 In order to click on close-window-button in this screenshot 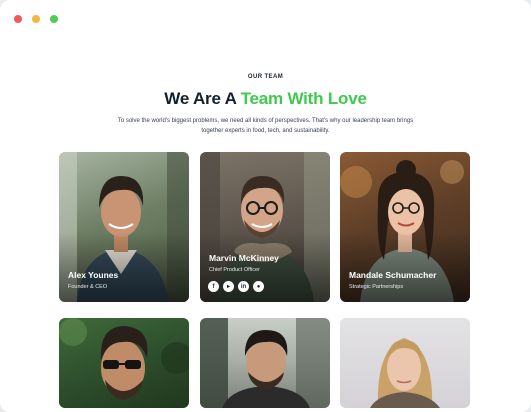, I will do `click(18, 19)`.